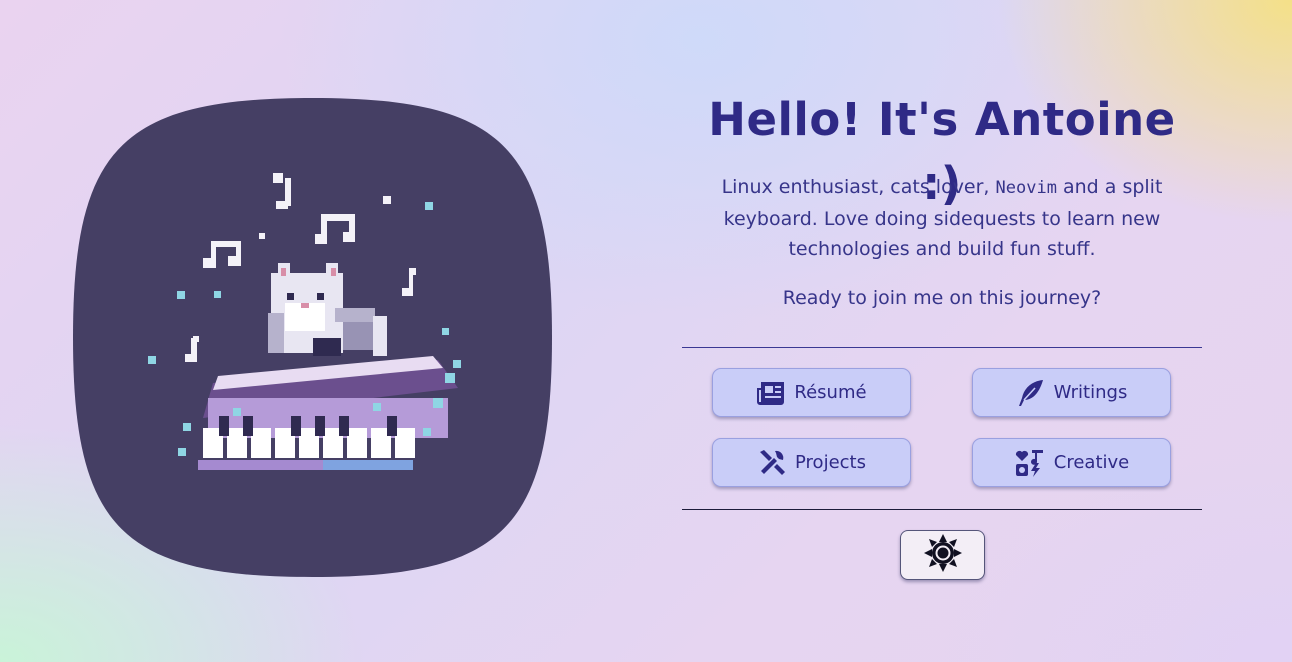  I want to click on divider-bottom, so click(942, 509).